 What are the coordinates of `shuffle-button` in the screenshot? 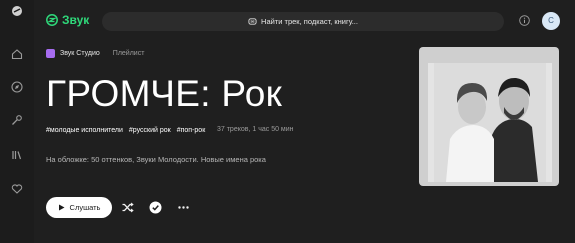 It's located at (127, 207).